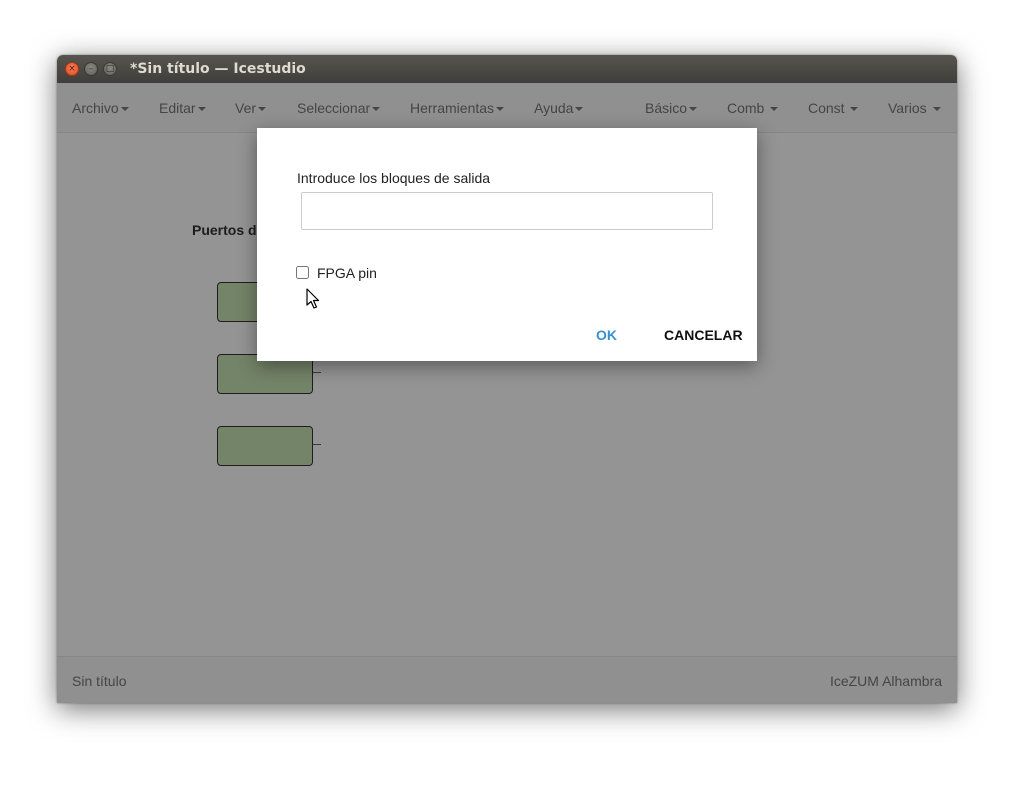 The width and height of the screenshot is (1025, 793). What do you see at coordinates (507, 211) in the screenshot?
I see `block-names-input` at bounding box center [507, 211].